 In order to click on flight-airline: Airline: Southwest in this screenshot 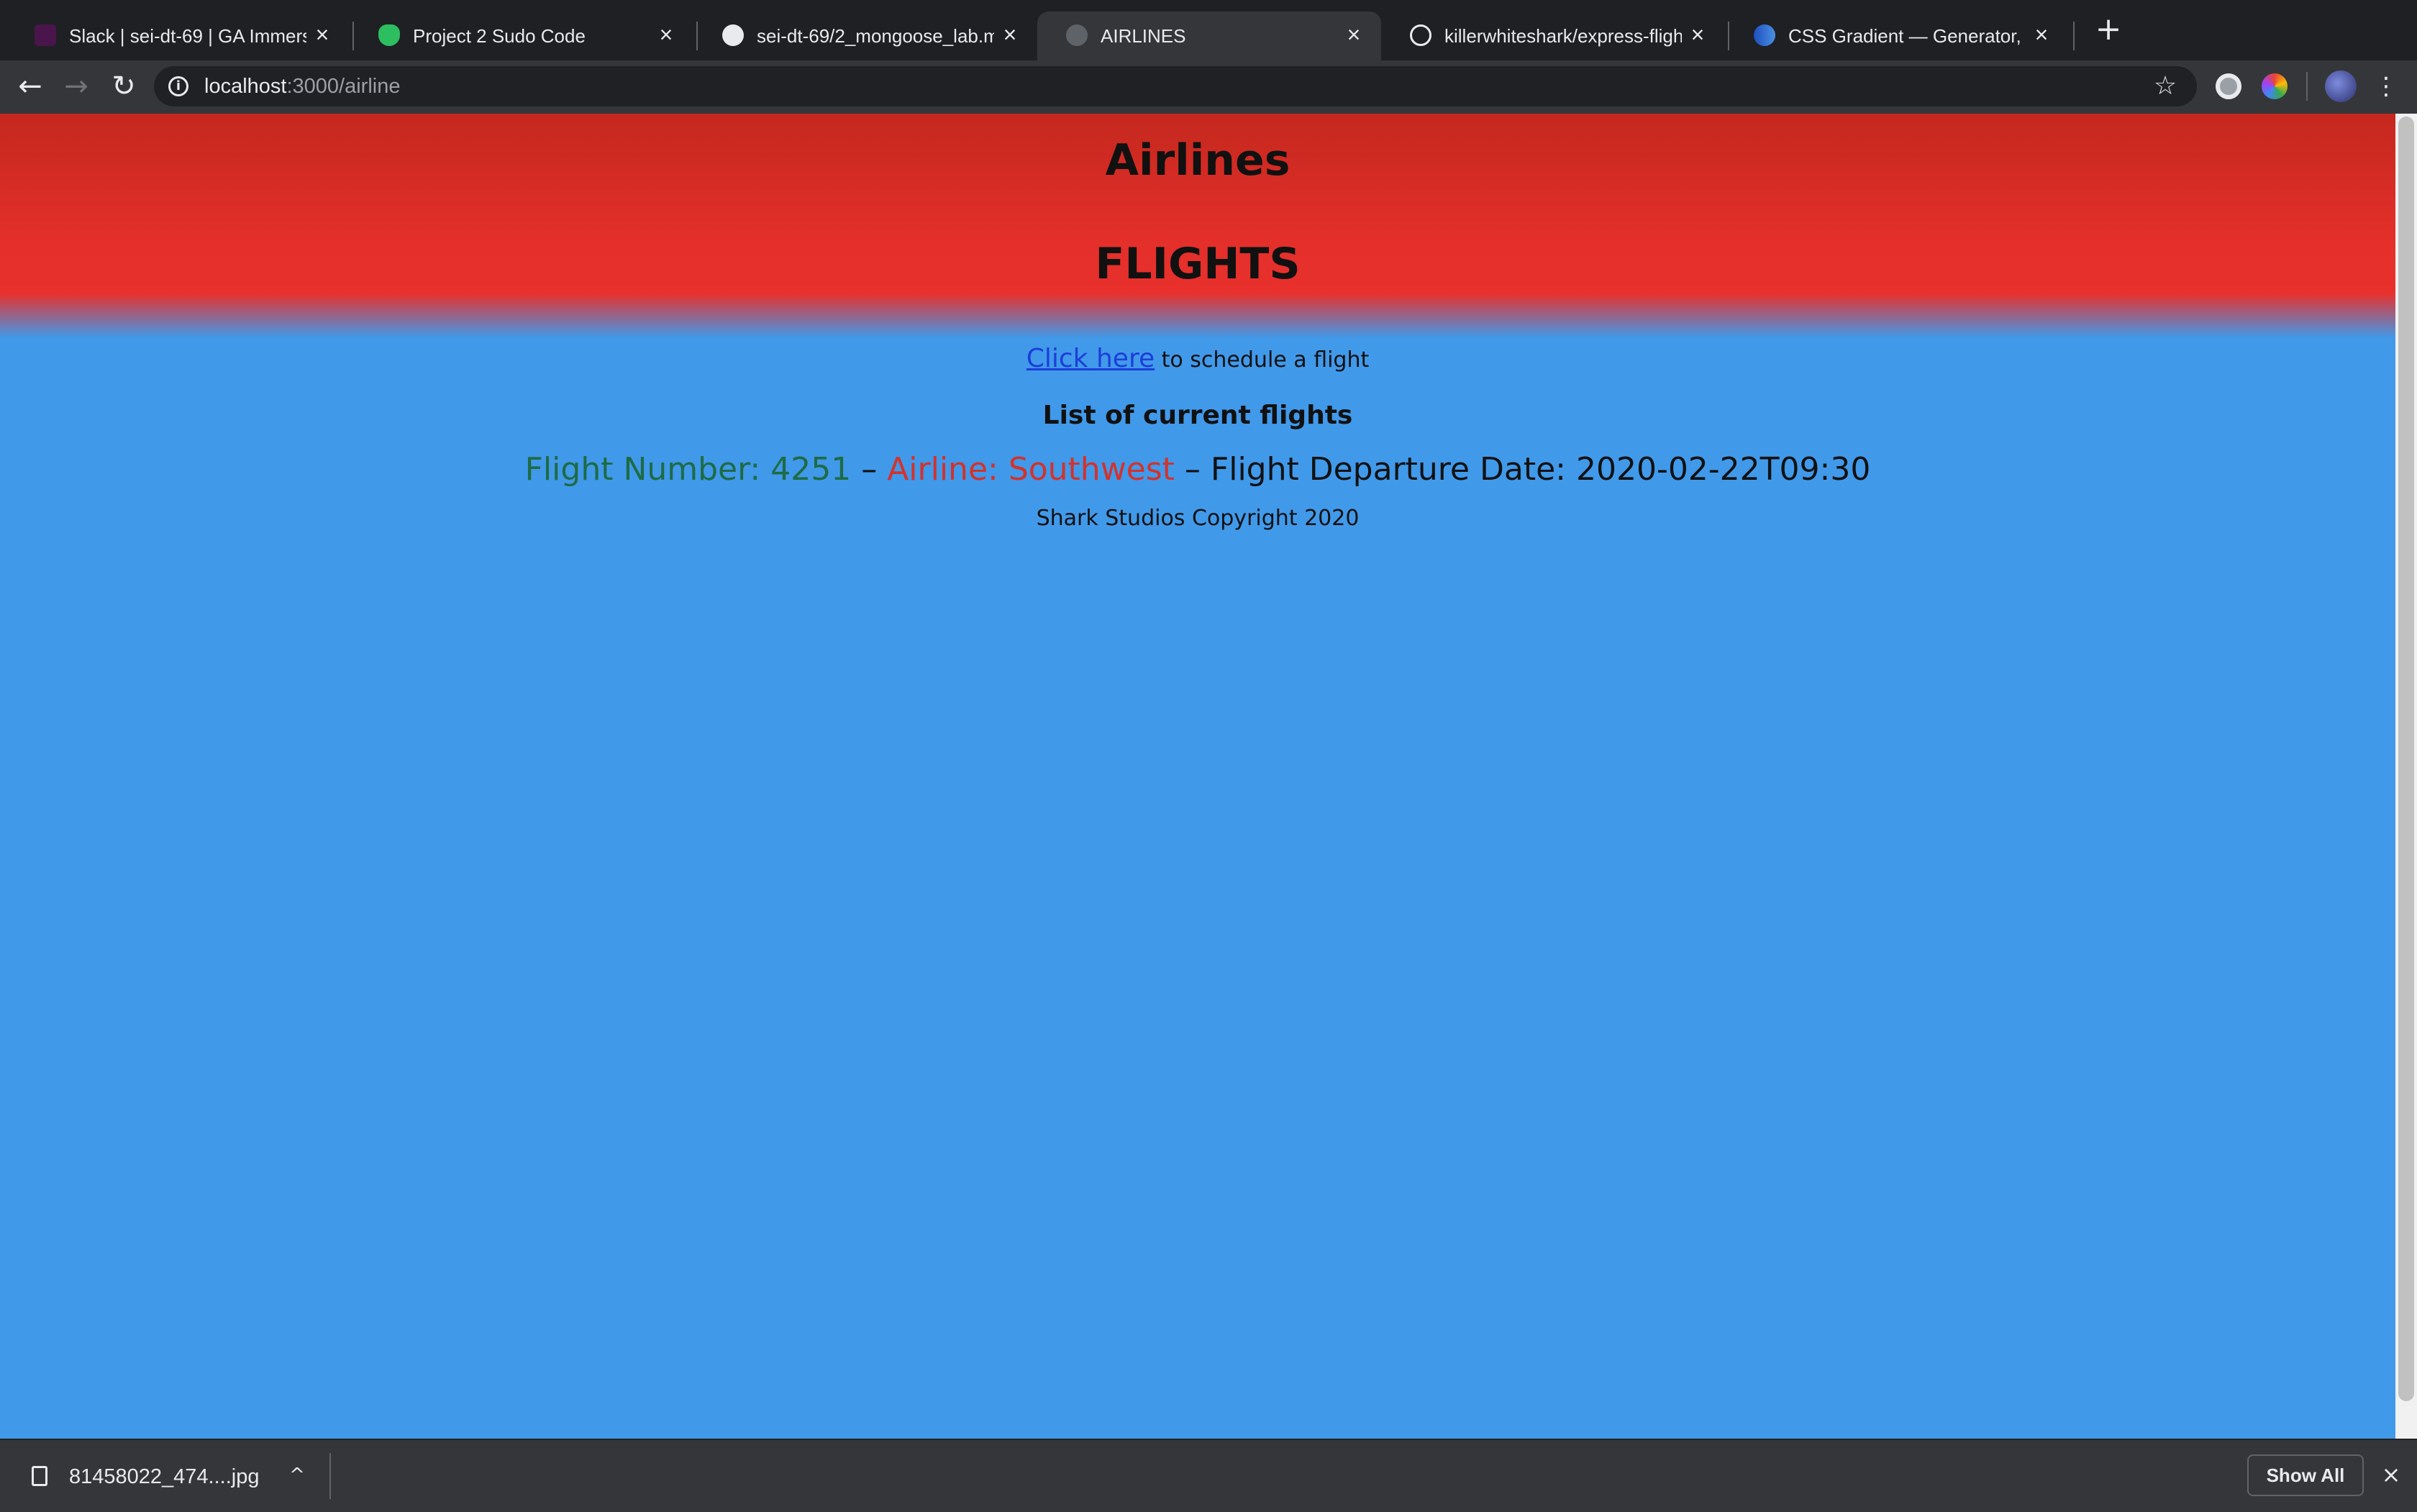, I will do `click(1031, 469)`.